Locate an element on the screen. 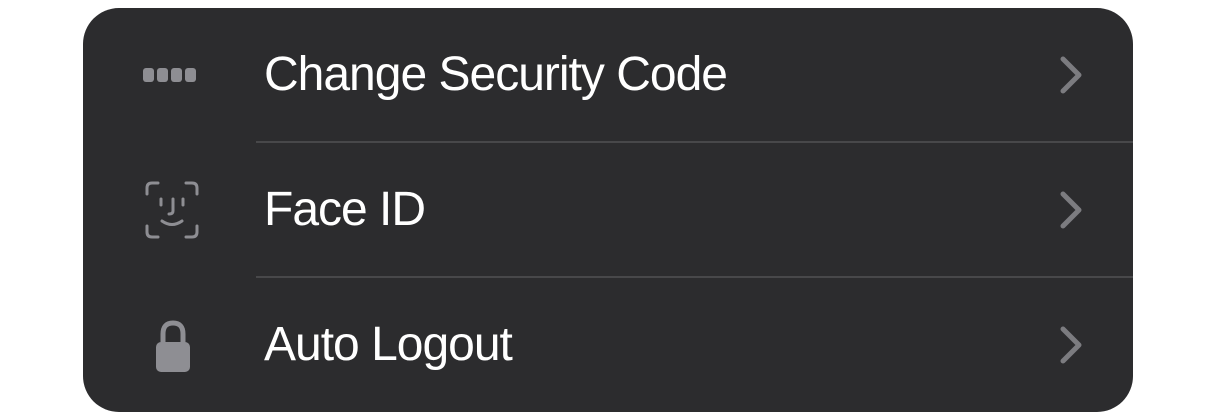  lock-icon is located at coordinates (173, 345).